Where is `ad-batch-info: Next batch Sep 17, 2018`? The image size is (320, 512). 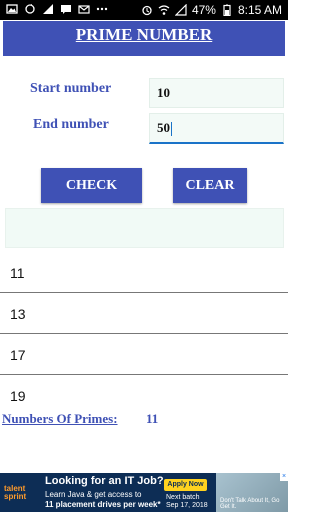 ad-batch-info: Next batch Sep 17, 2018 is located at coordinates (187, 502).